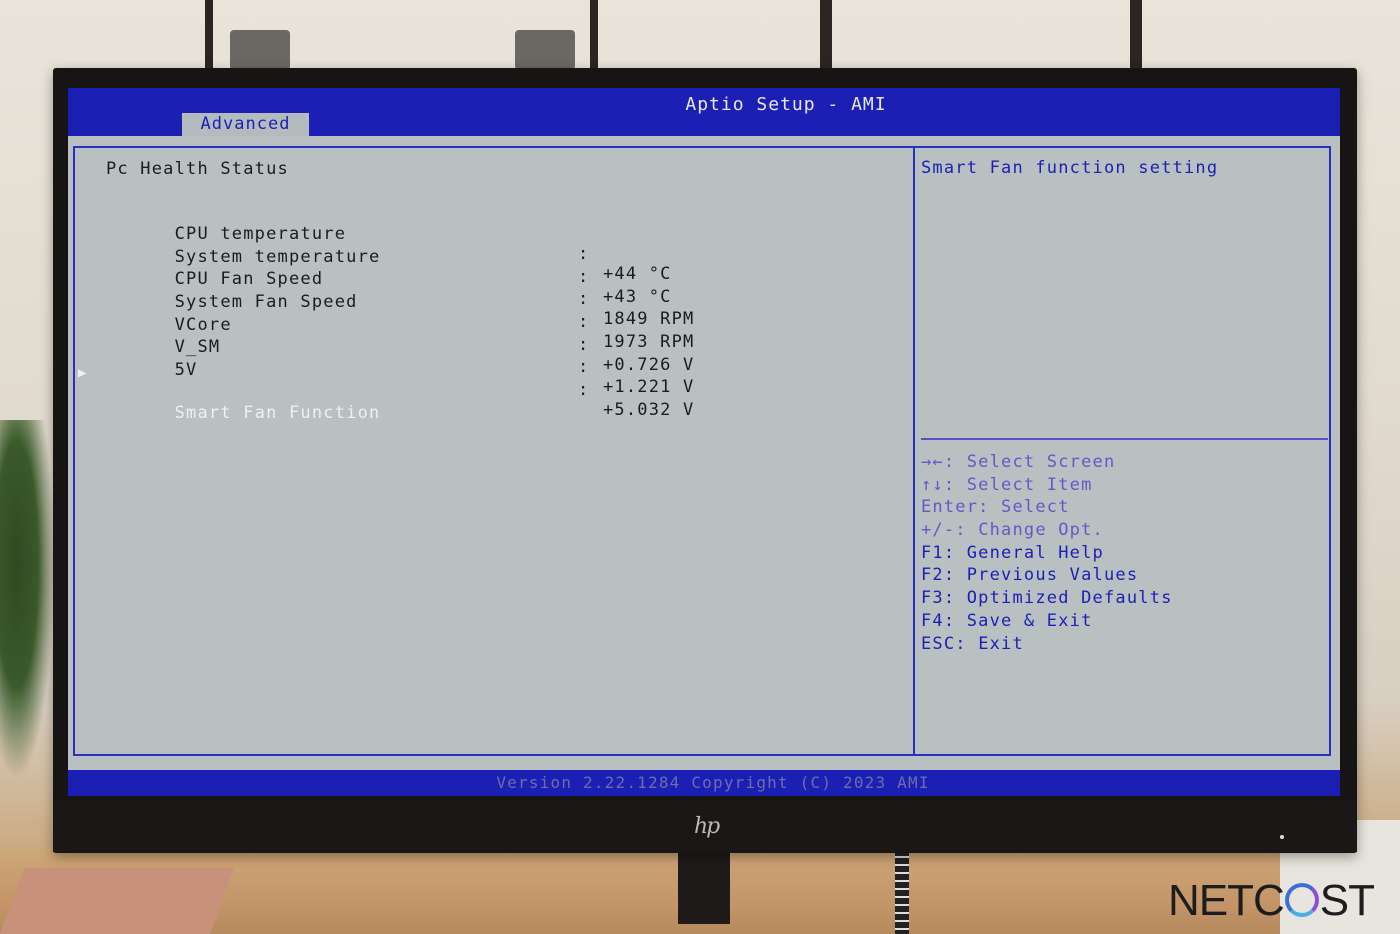 Image resolution: width=1400 pixels, height=934 pixels. Describe the element at coordinates (506, 244) in the screenshot. I see `reading-row: CPU temperature : +44 °C` at that location.